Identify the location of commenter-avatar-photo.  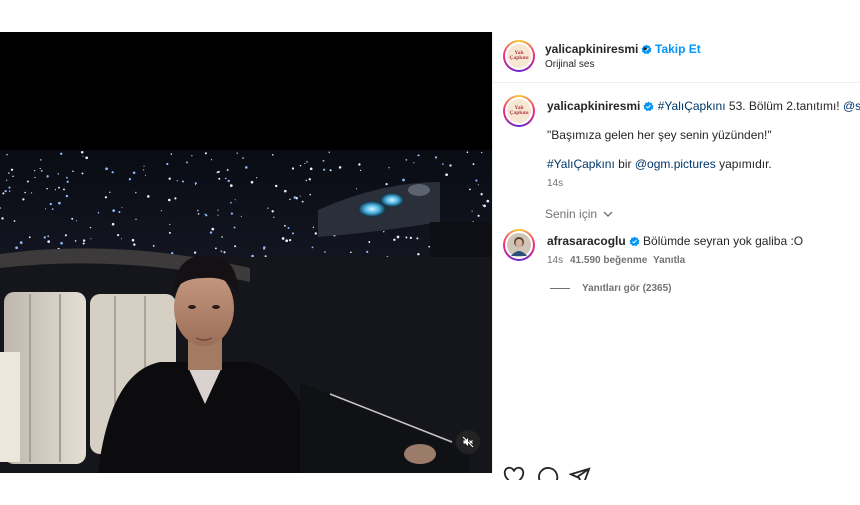
(519, 245).